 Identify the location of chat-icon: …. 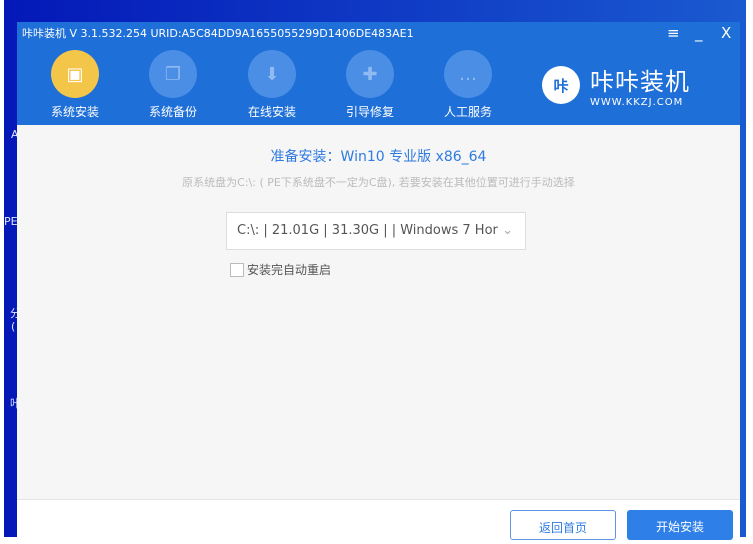
(468, 74).